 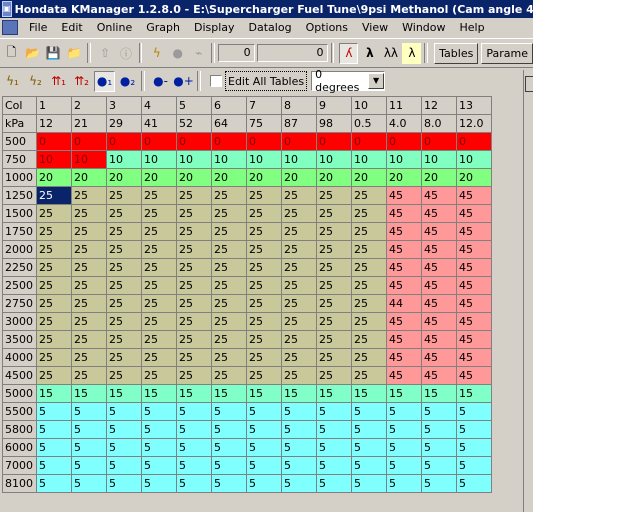 I want to click on ign1-table-icon: ⇈₁, so click(x=58, y=81).